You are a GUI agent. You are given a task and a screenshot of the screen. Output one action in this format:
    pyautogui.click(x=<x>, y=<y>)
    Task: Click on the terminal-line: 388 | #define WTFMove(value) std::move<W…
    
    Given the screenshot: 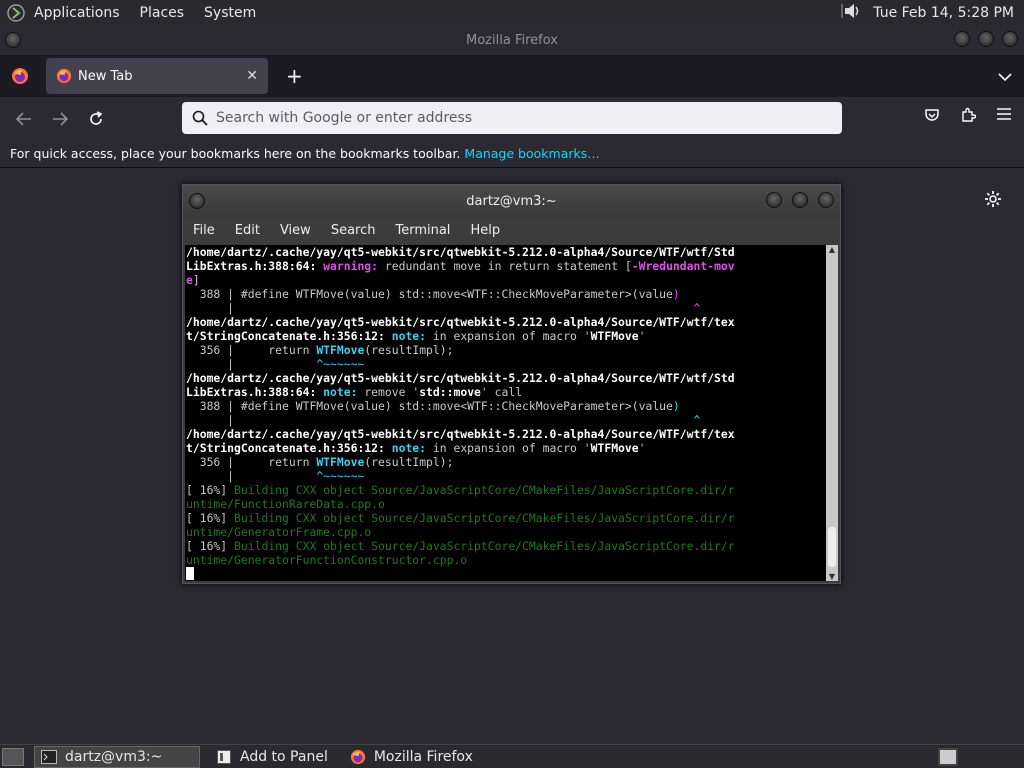 What is the action you would take?
    pyautogui.click(x=506, y=294)
    